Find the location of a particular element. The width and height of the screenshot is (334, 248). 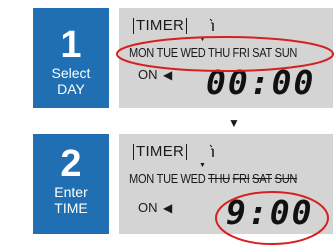

step-number: 2 is located at coordinates (71, 164).